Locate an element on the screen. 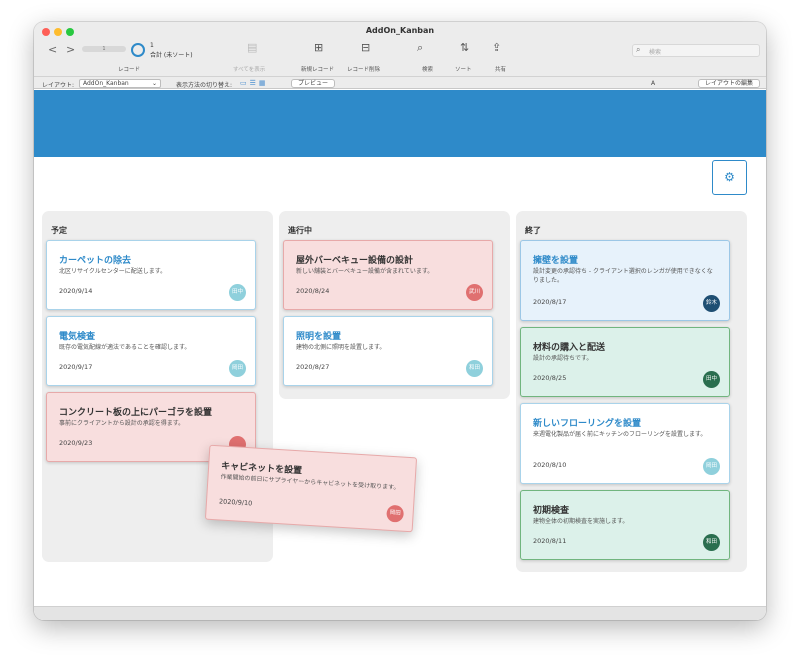  card-title: 材料の購入と配送 is located at coordinates (569, 348).